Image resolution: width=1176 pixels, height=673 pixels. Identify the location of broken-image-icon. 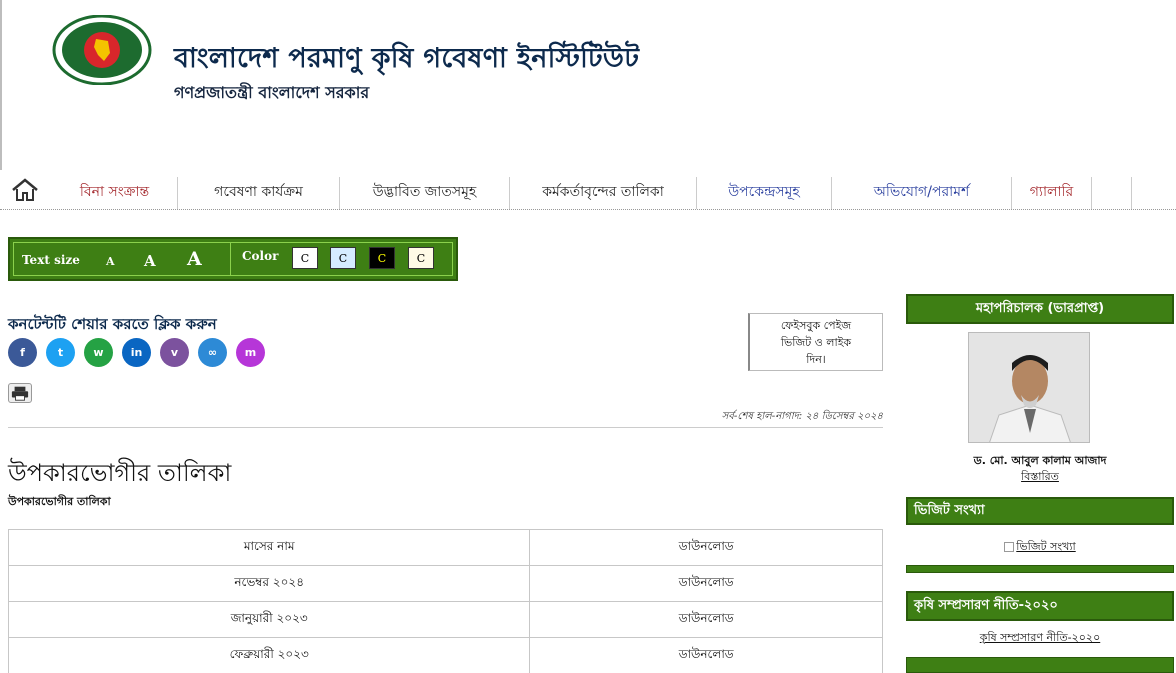
(1009, 547).